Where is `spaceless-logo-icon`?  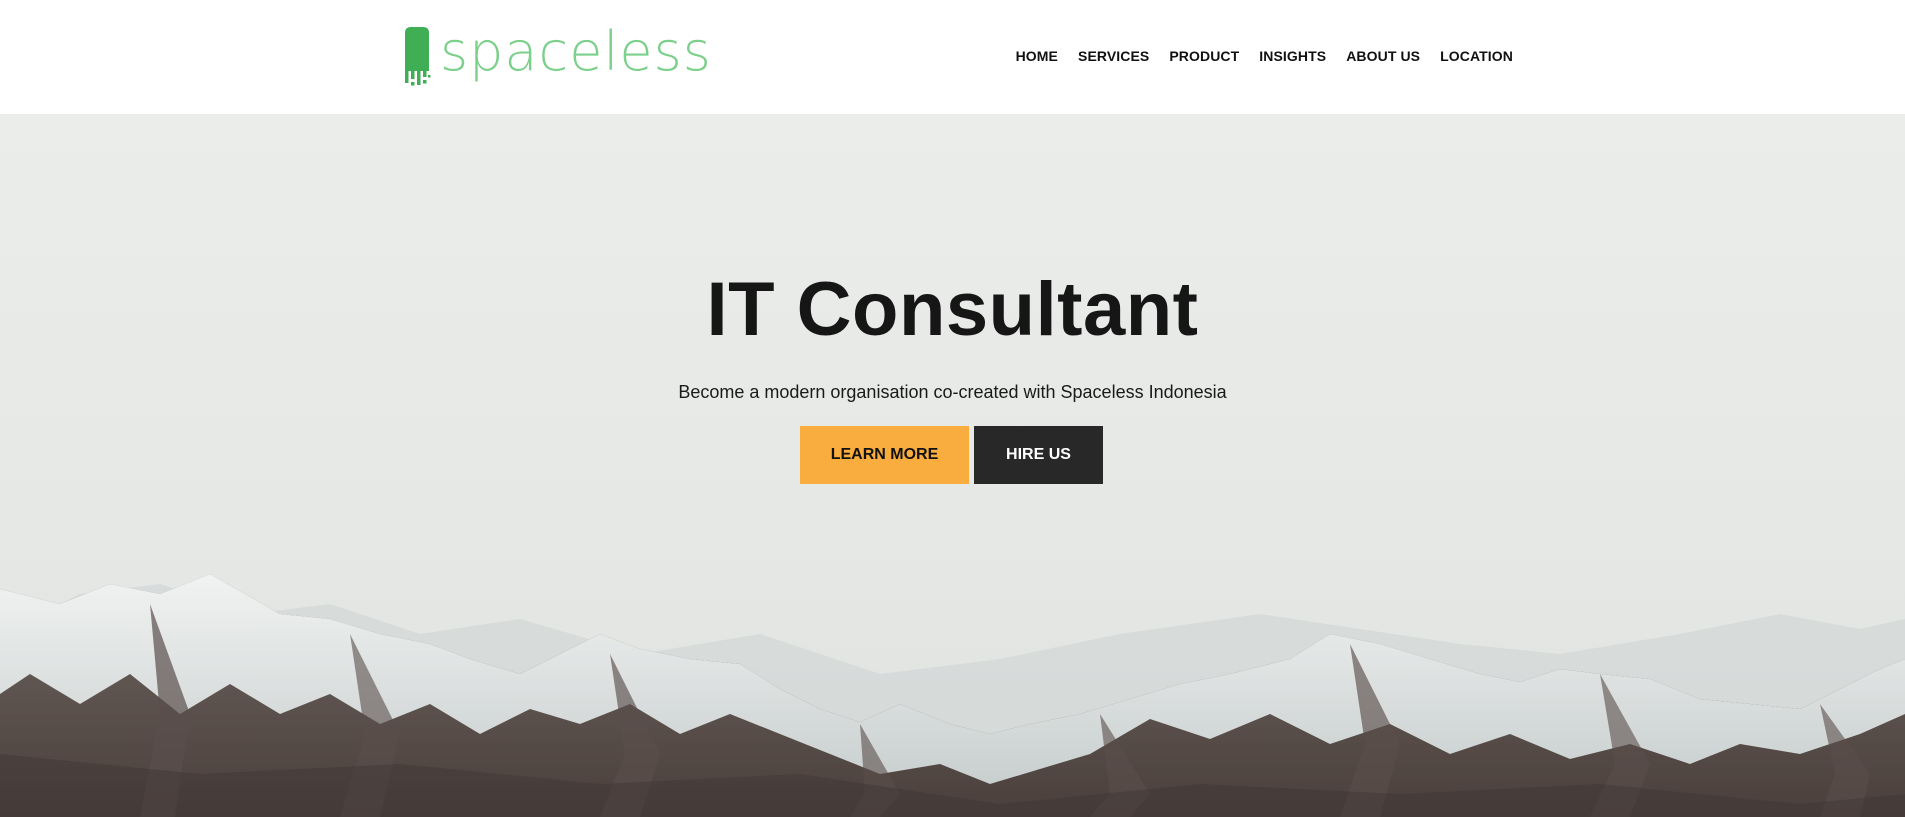 spaceless-logo-icon is located at coordinates (418, 56).